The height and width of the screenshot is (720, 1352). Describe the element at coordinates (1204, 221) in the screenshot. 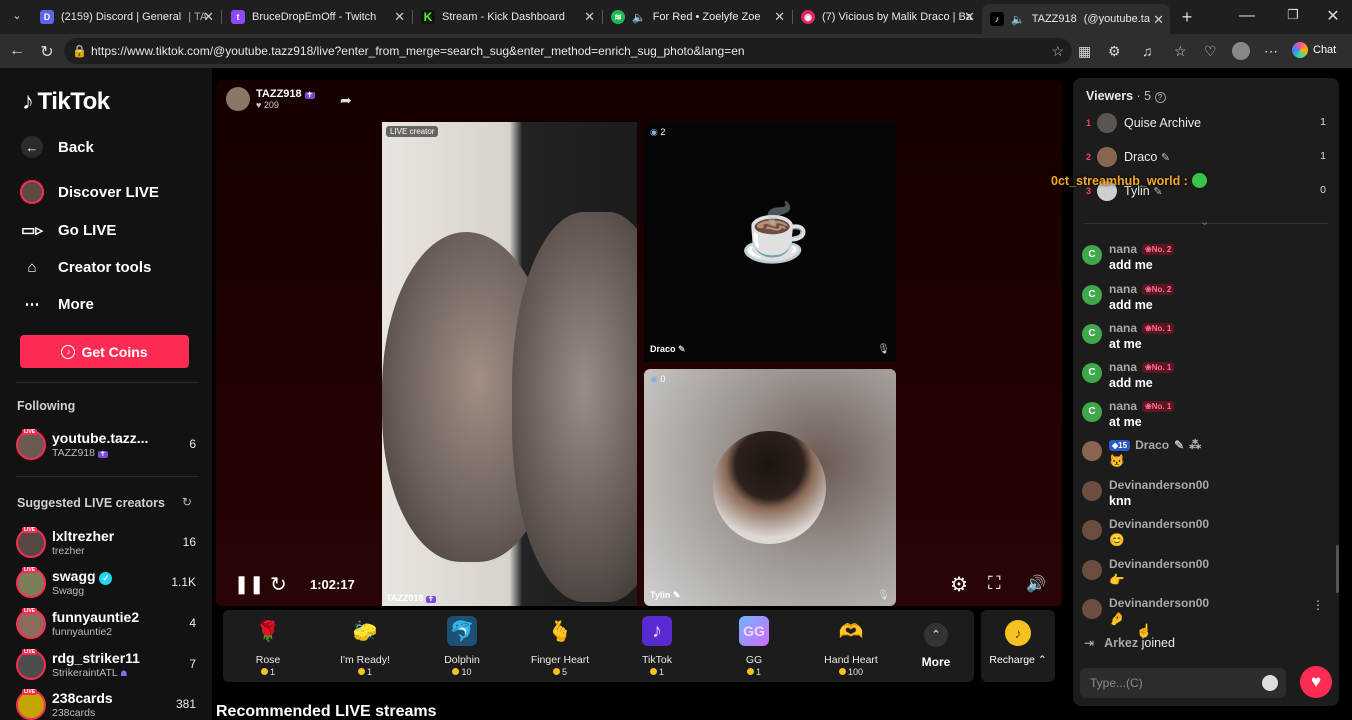

I see `chevron-down-icon: ⌄` at that location.